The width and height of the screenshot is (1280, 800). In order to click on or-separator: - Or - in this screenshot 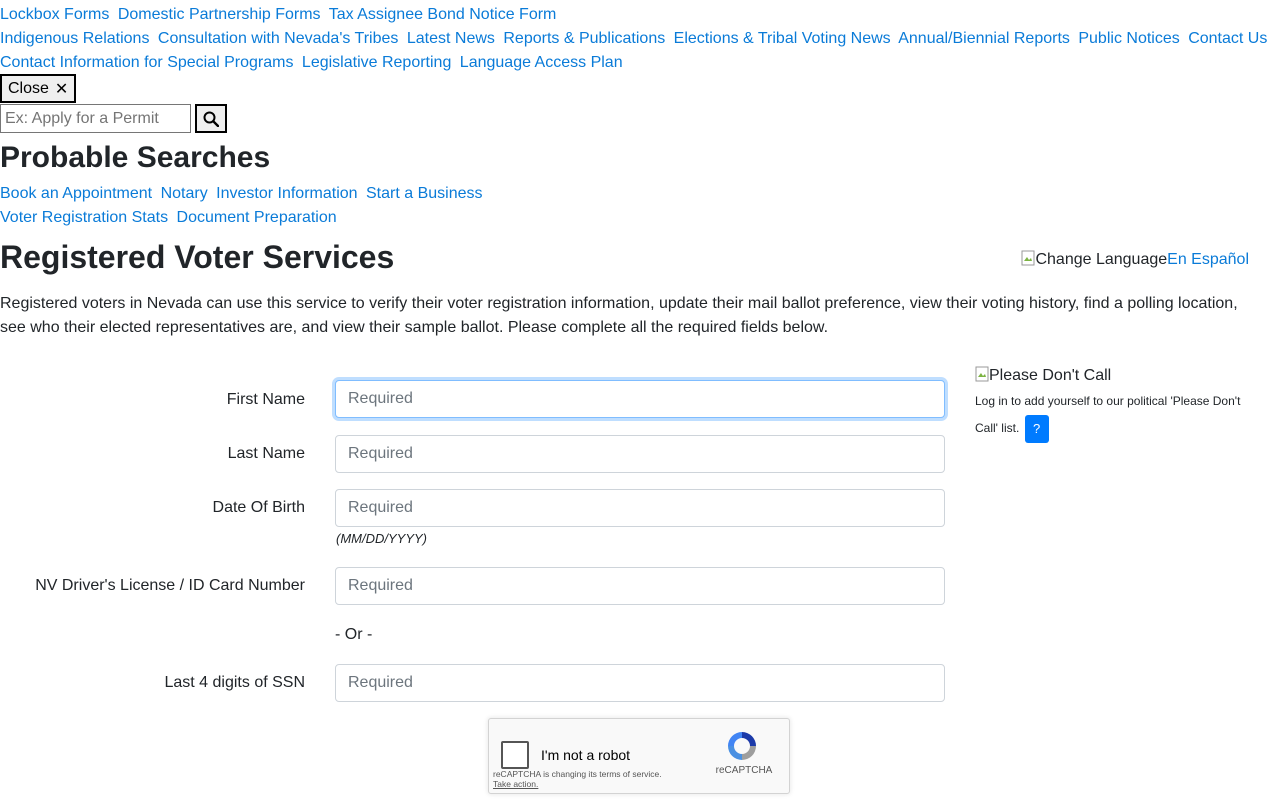, I will do `click(354, 634)`.